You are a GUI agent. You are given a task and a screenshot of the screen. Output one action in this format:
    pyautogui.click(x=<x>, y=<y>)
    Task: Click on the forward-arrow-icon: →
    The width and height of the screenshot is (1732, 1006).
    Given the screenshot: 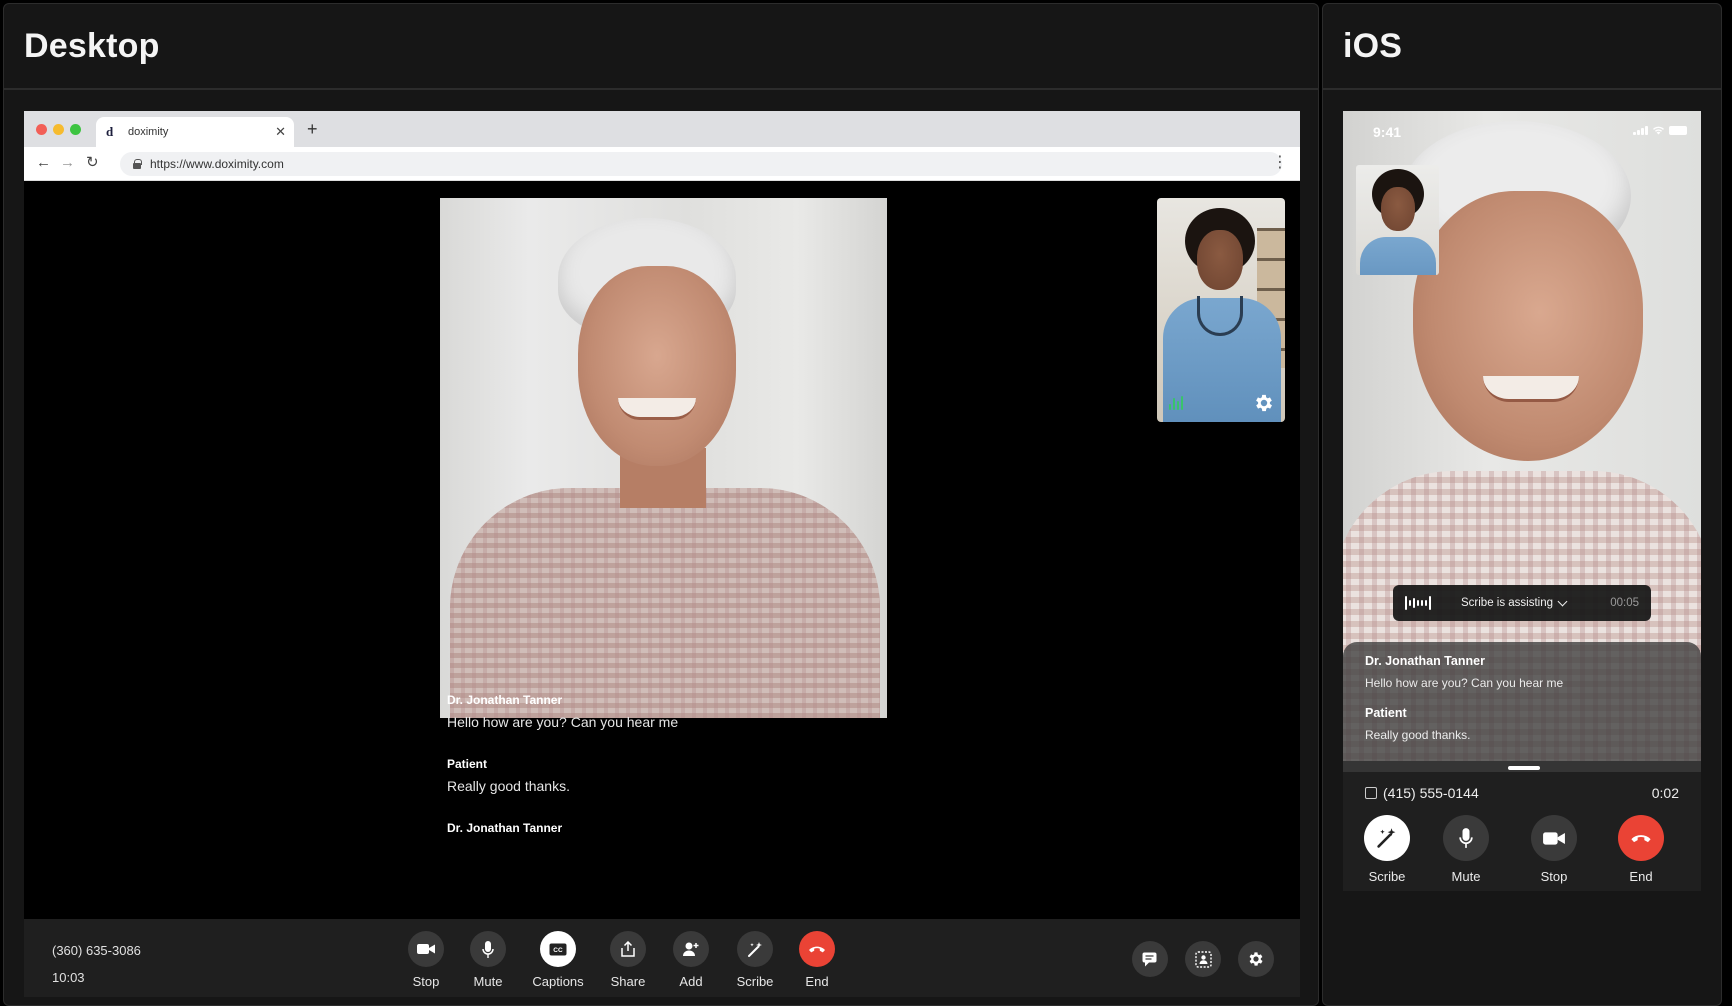 What is the action you would take?
    pyautogui.click(x=67, y=163)
    